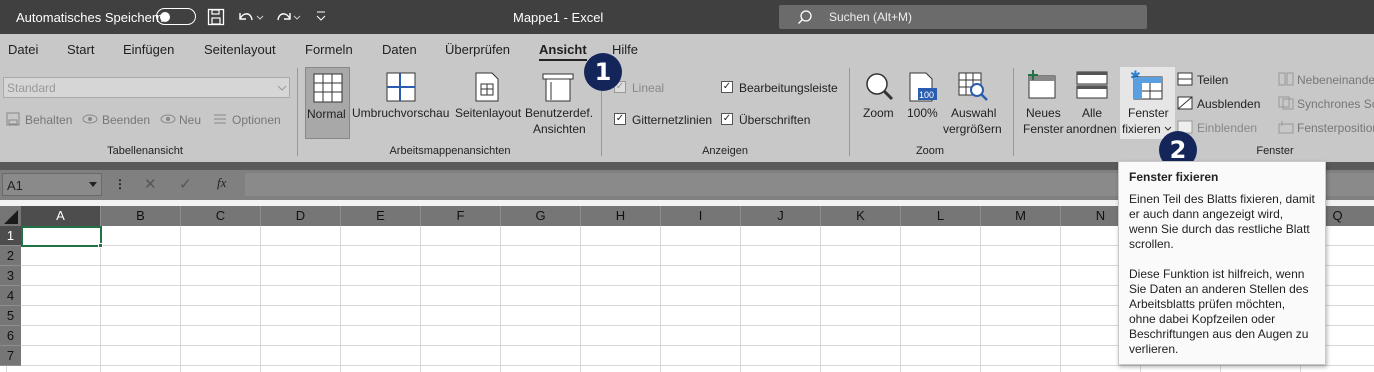  What do you see at coordinates (329, 49) in the screenshot?
I see `tab-formeln: Formeln` at bounding box center [329, 49].